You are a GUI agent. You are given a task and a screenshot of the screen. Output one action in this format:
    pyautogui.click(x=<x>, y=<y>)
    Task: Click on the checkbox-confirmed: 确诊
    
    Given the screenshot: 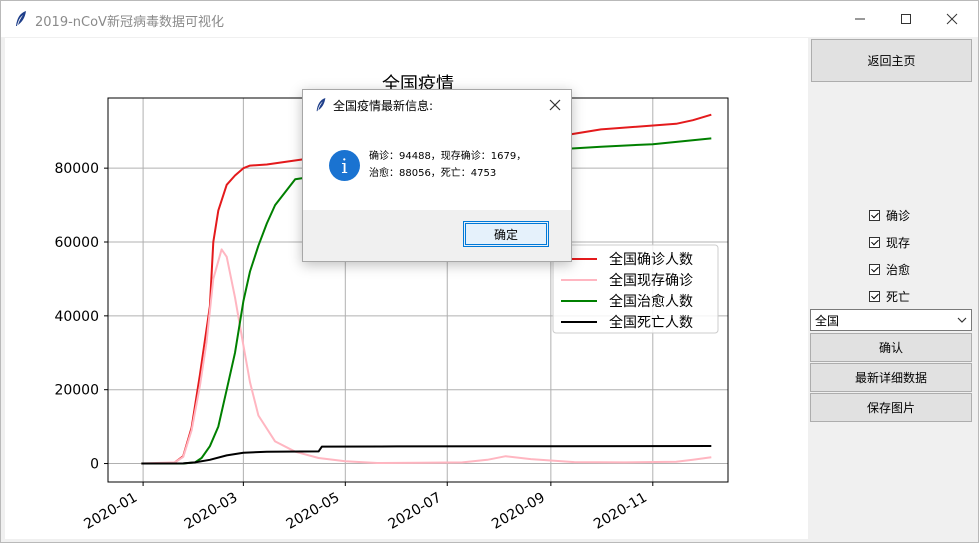 What is the action you would take?
    pyautogui.click(x=889, y=215)
    